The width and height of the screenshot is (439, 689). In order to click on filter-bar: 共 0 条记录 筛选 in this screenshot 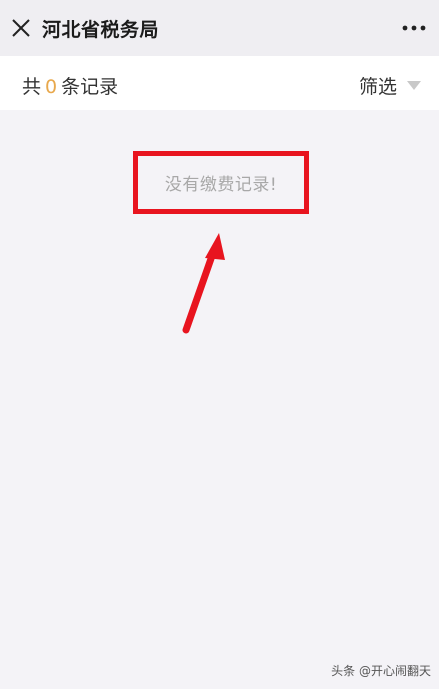, I will do `click(219, 83)`.